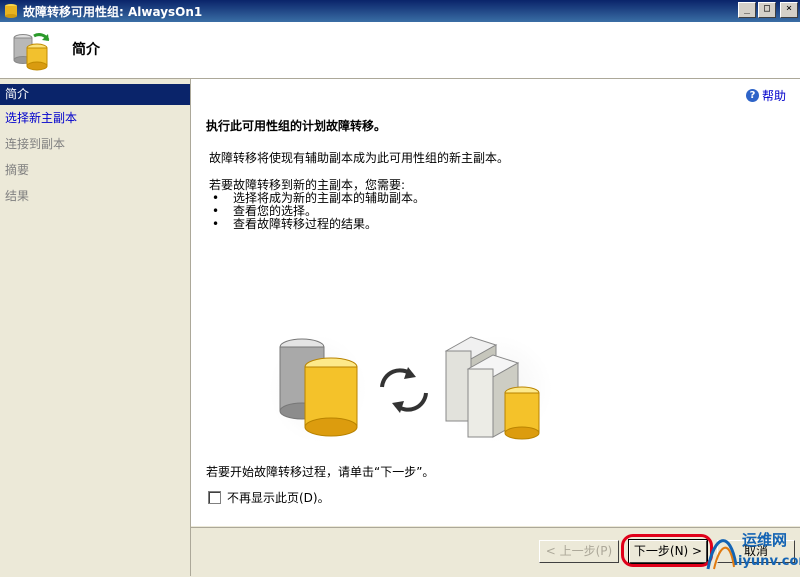 The image size is (800, 577). I want to click on window-title: 故障转移可用性组: AlwaysOn1, so click(113, 11).